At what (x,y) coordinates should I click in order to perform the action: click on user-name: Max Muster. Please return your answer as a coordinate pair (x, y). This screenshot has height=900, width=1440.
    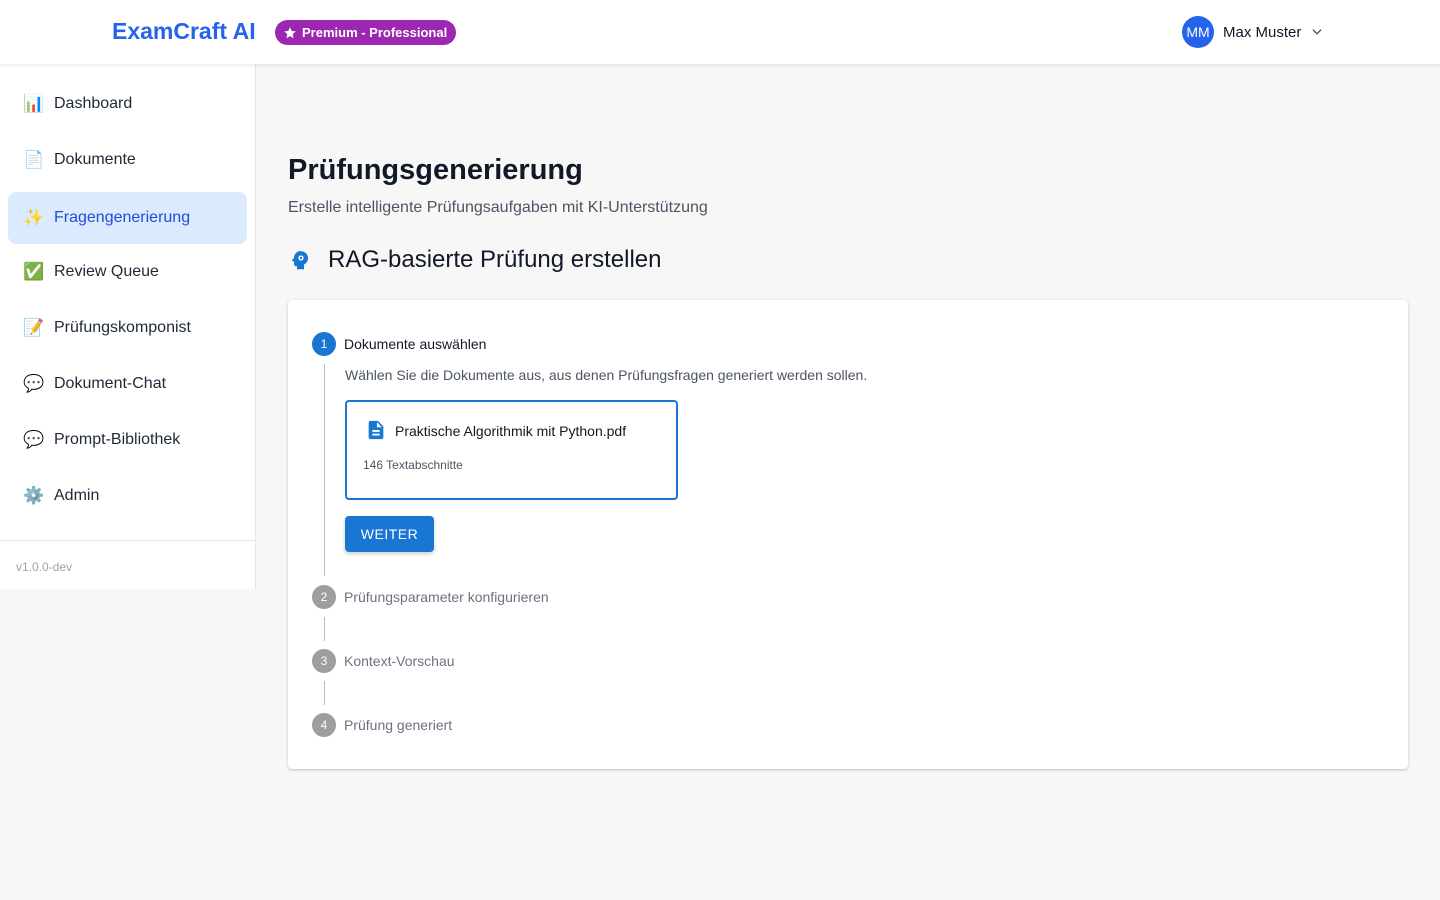
    Looking at the image, I should click on (1262, 32).